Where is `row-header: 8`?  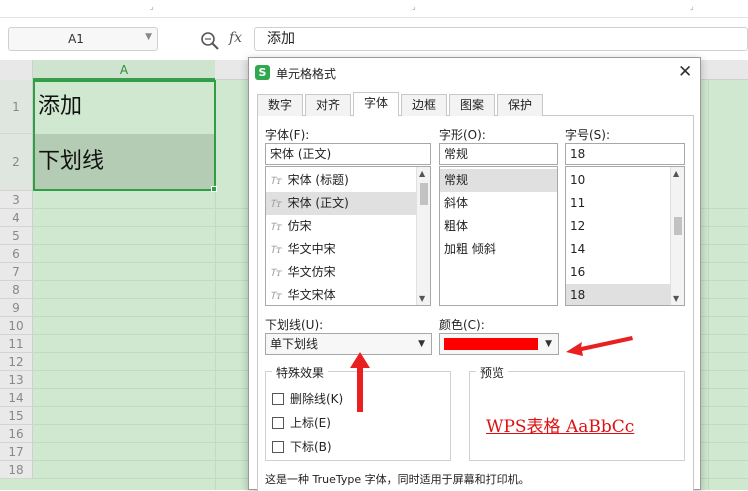 row-header: 8 is located at coordinates (16, 290).